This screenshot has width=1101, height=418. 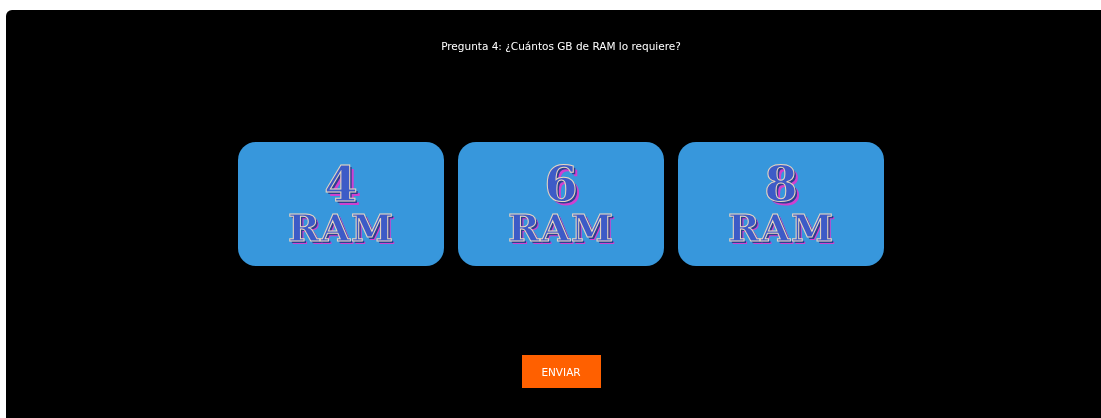 I want to click on submit-button: ENVIAR, so click(x=561, y=371).